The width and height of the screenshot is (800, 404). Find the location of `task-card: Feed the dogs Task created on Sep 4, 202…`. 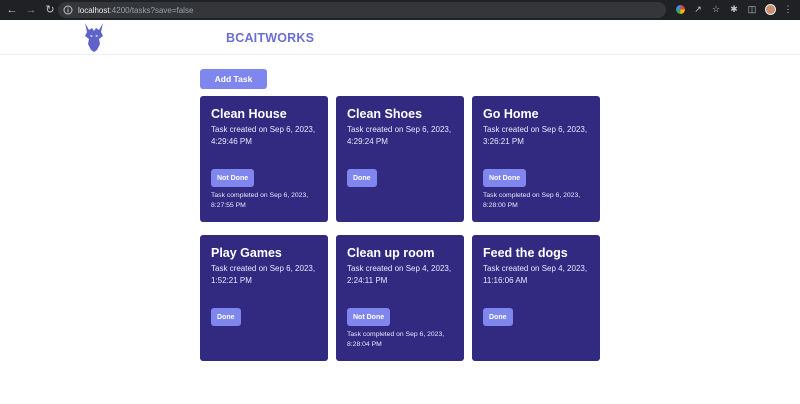

task-card: Feed the dogs Task created on Sep 4, 202… is located at coordinates (536, 298).